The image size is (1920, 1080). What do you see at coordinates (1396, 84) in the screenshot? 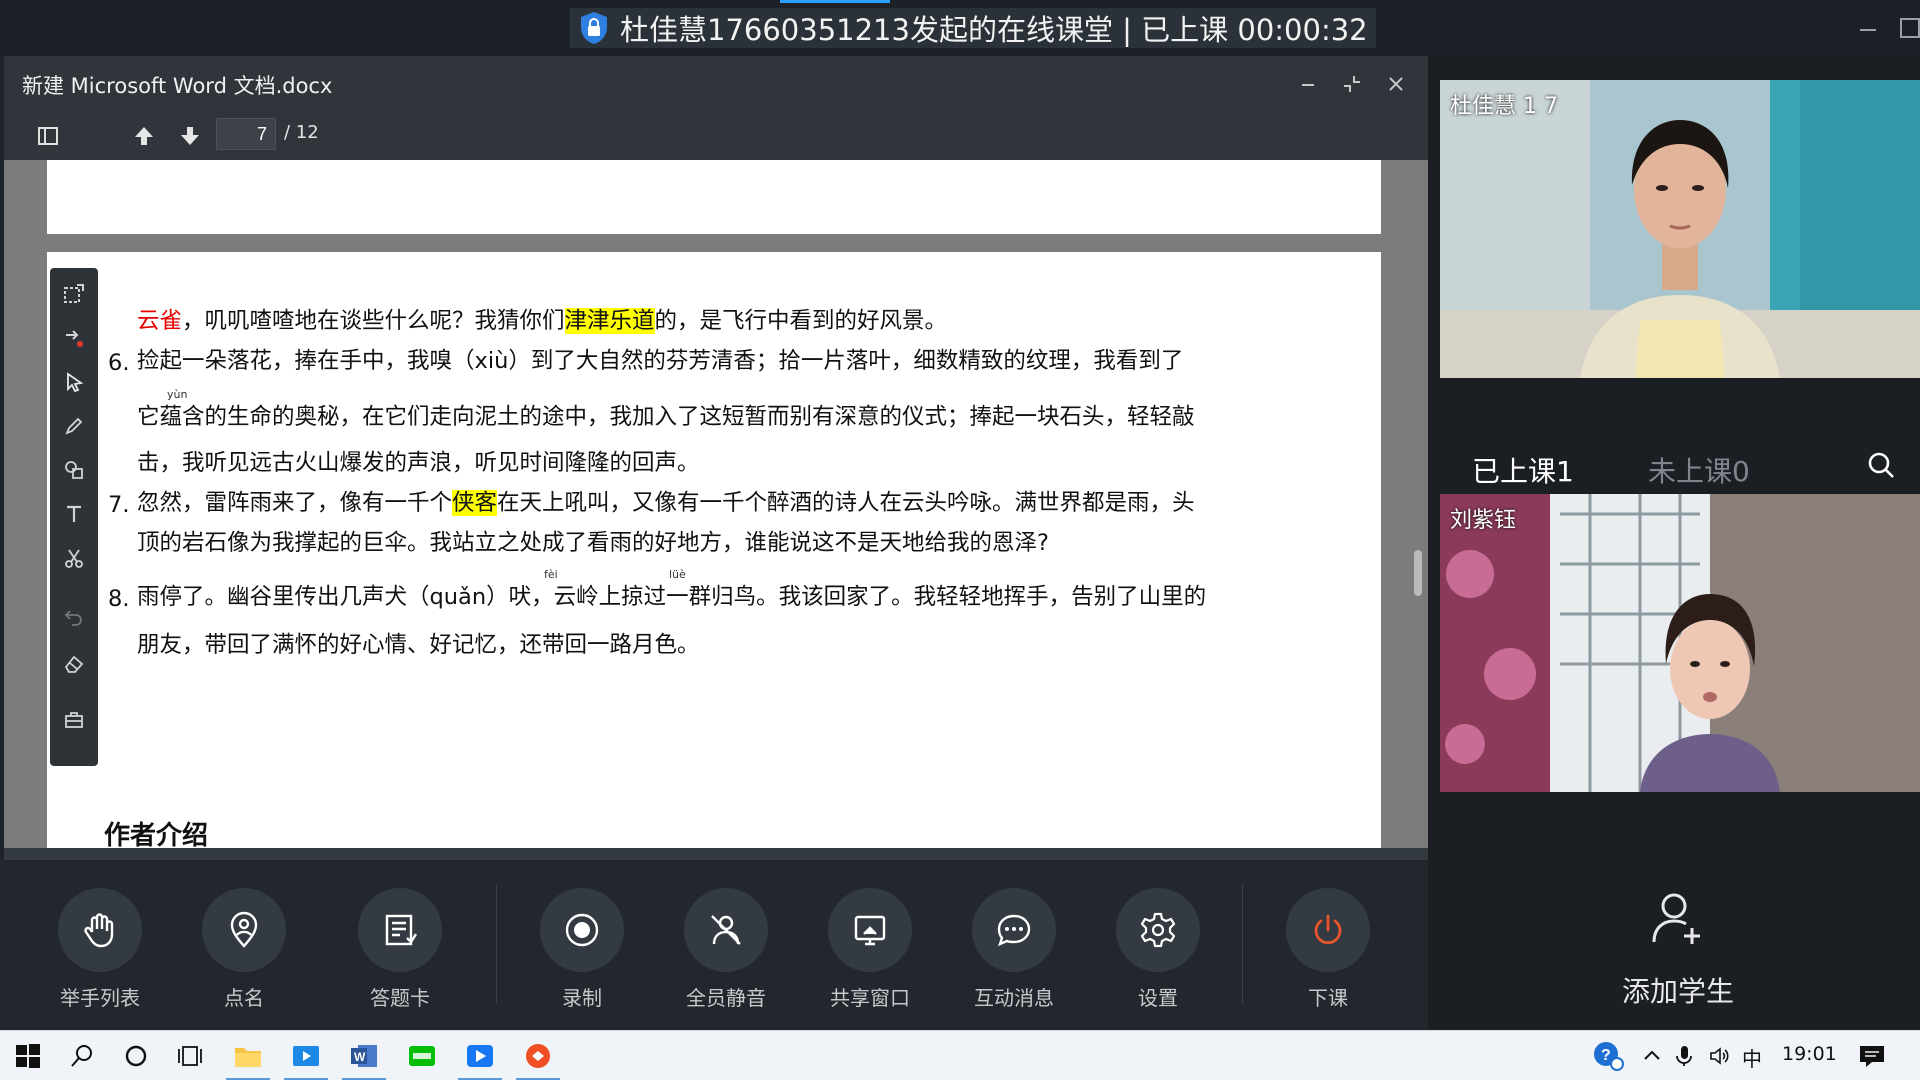
I see `doc-close-icon` at bounding box center [1396, 84].